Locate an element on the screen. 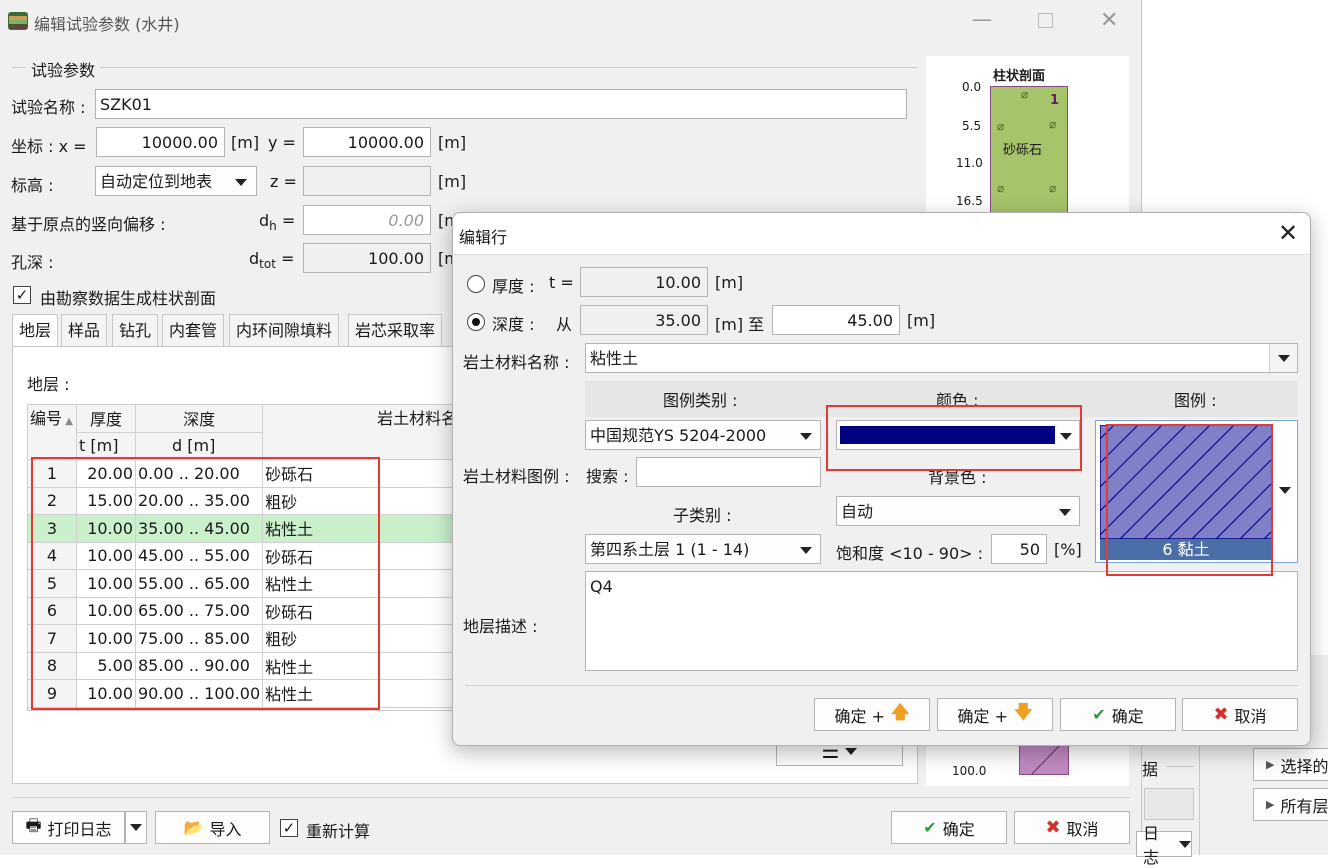 Image resolution: width=1328 pixels, height=868 pixels. dialog-cancel-button: ✖ 取消 is located at coordinates (1240, 714).